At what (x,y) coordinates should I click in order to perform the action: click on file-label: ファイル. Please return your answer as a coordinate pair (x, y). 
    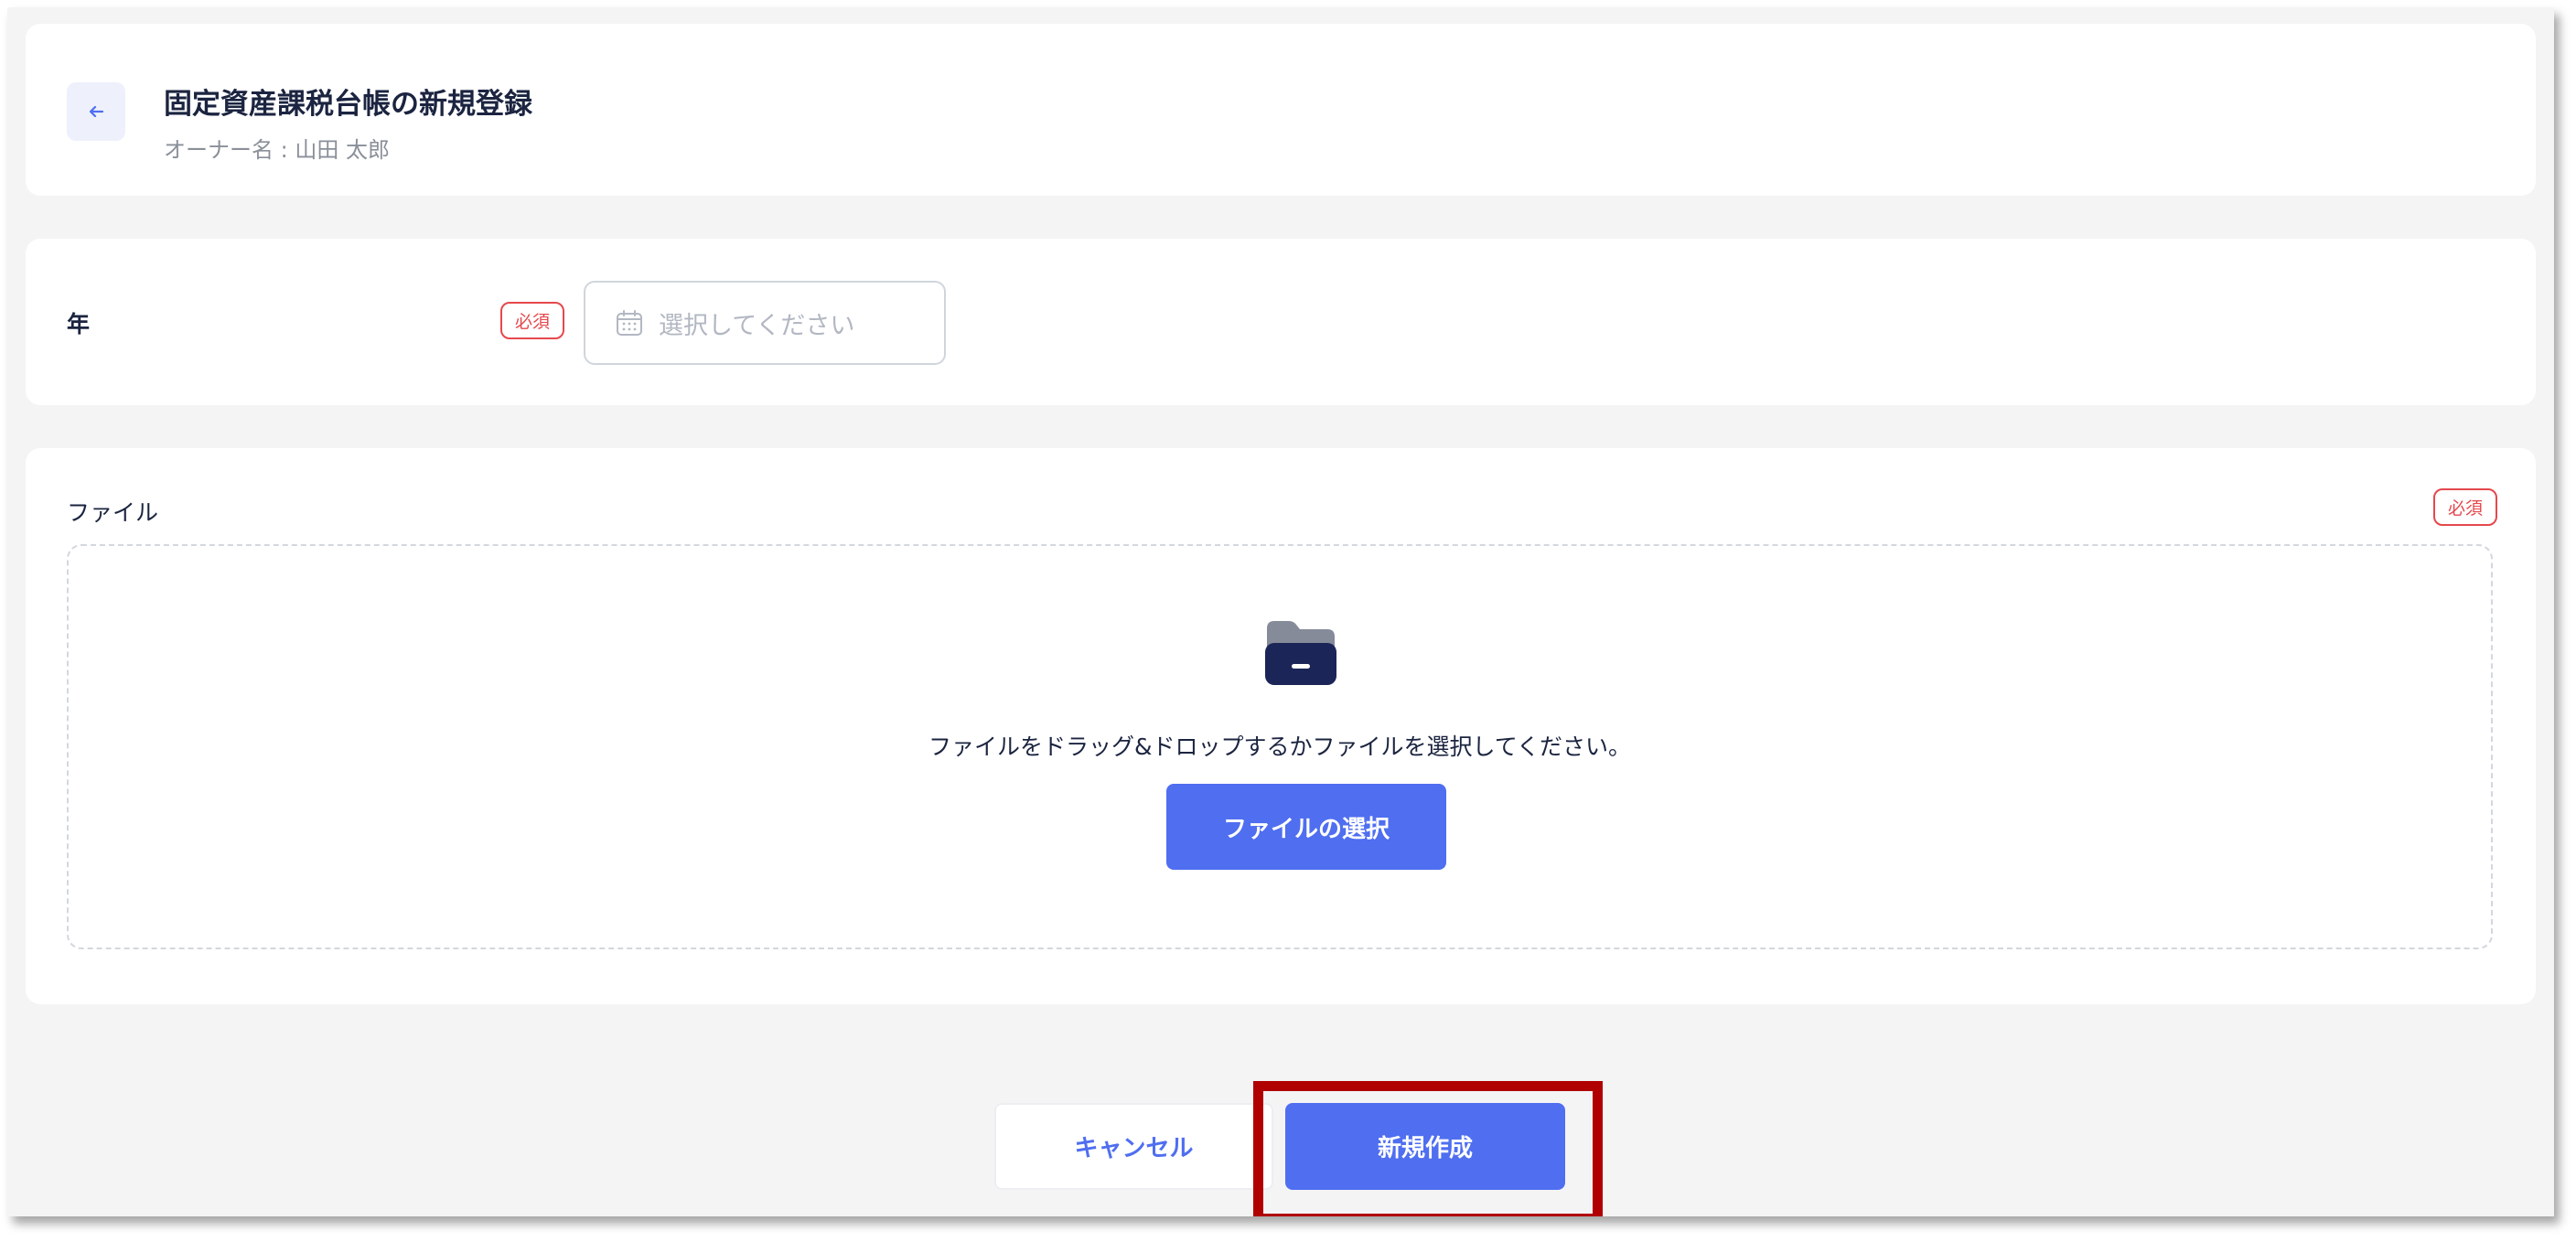
    Looking at the image, I should click on (113, 512).